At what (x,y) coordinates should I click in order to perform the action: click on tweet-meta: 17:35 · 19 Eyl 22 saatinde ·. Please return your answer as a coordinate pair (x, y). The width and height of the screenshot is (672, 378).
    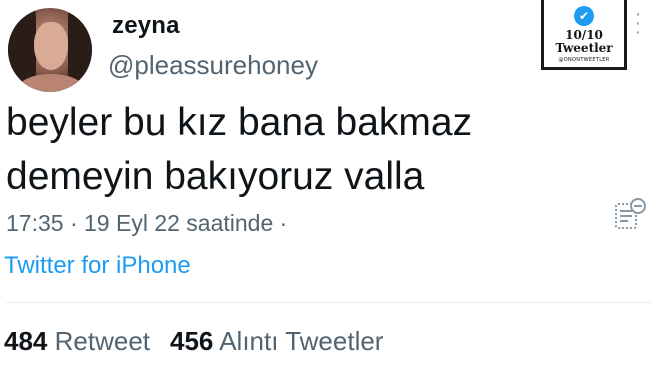
    Looking at the image, I should click on (146, 223).